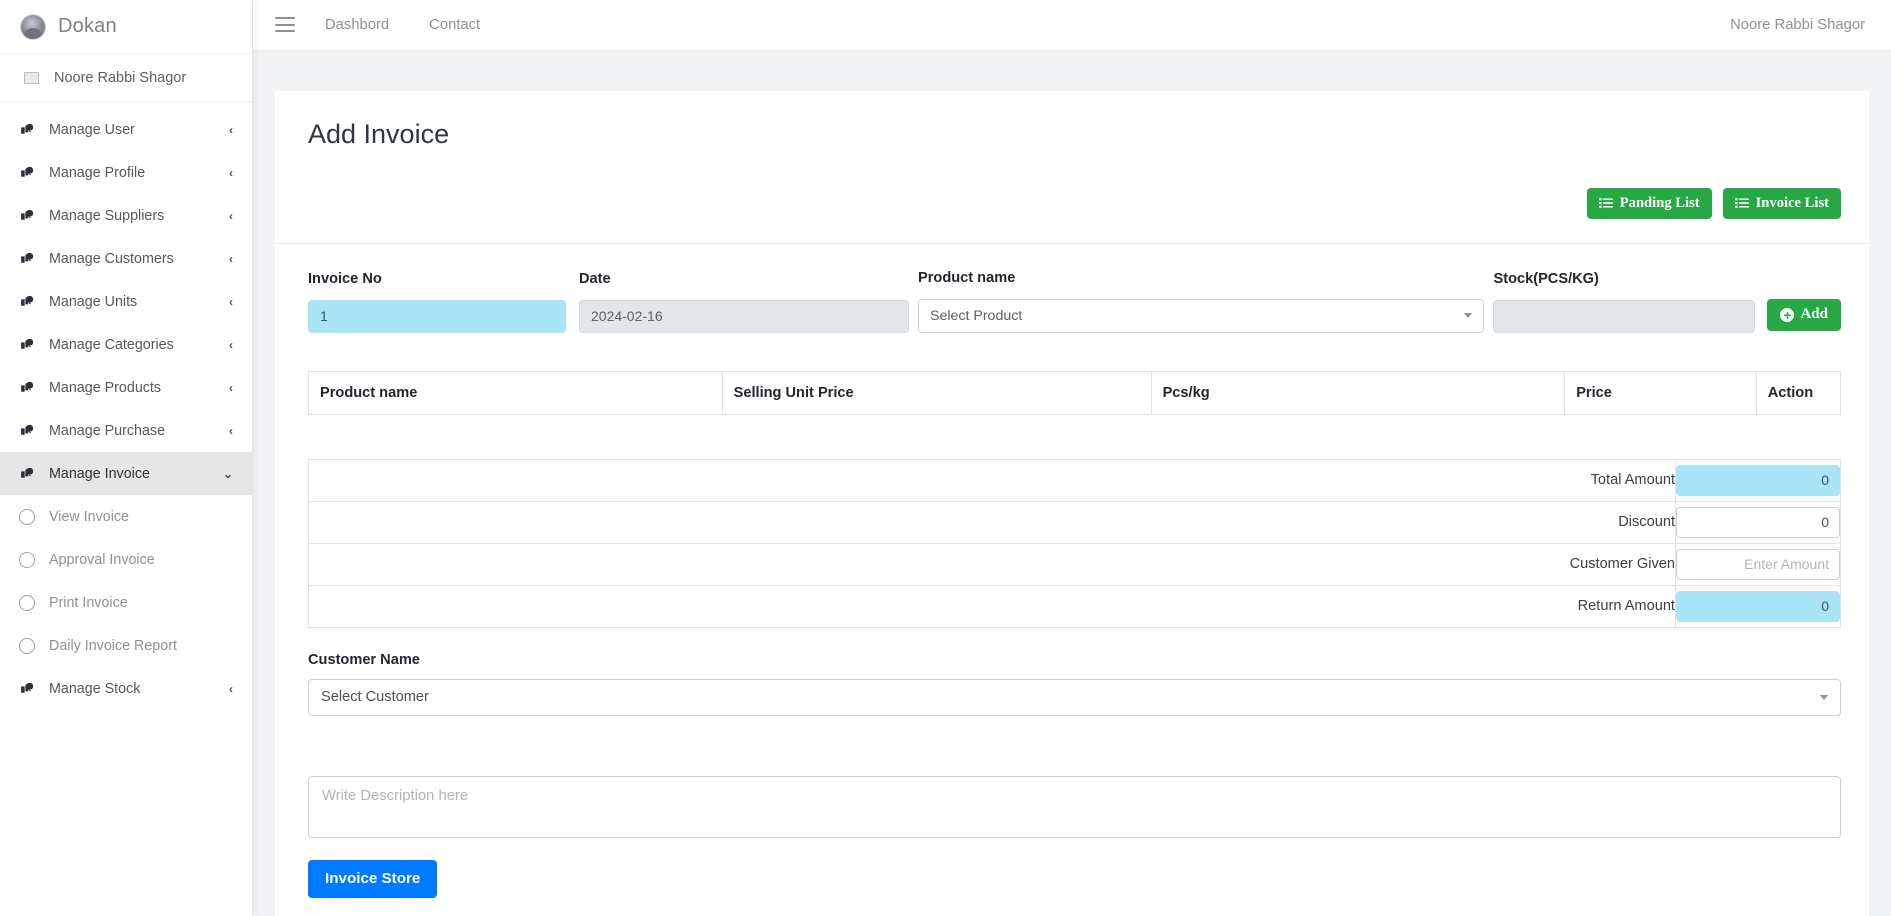 This screenshot has width=1891, height=916. I want to click on sidebar-item-label: Manage User, so click(92, 129).